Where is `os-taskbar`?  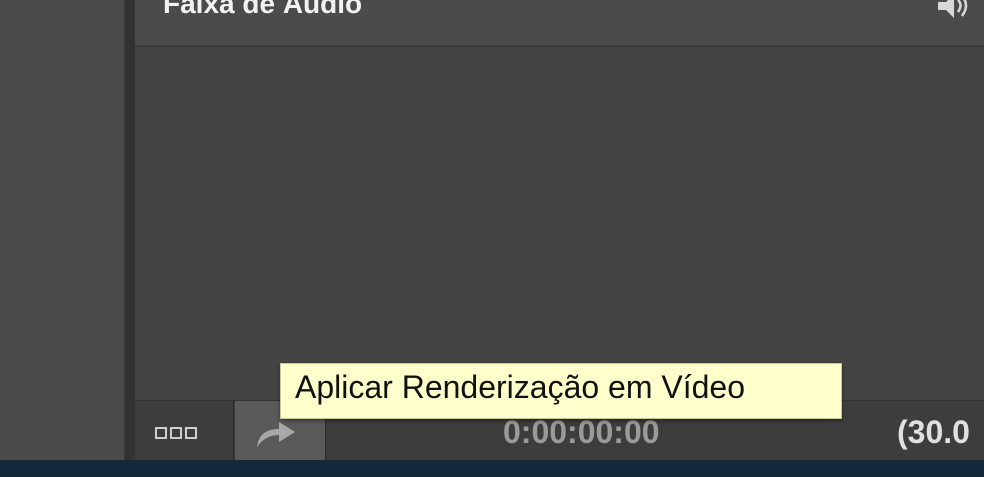 os-taskbar is located at coordinates (492, 468).